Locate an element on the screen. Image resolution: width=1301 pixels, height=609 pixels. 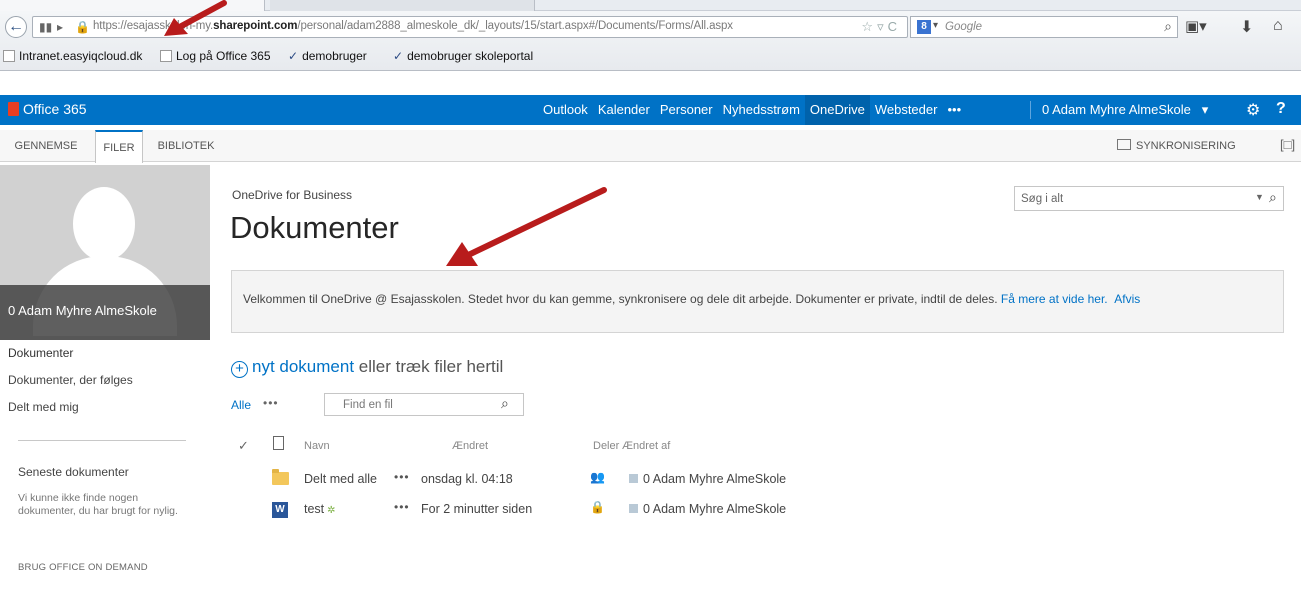
tab-gennemse: GENNEMSE is located at coordinates (46, 146).